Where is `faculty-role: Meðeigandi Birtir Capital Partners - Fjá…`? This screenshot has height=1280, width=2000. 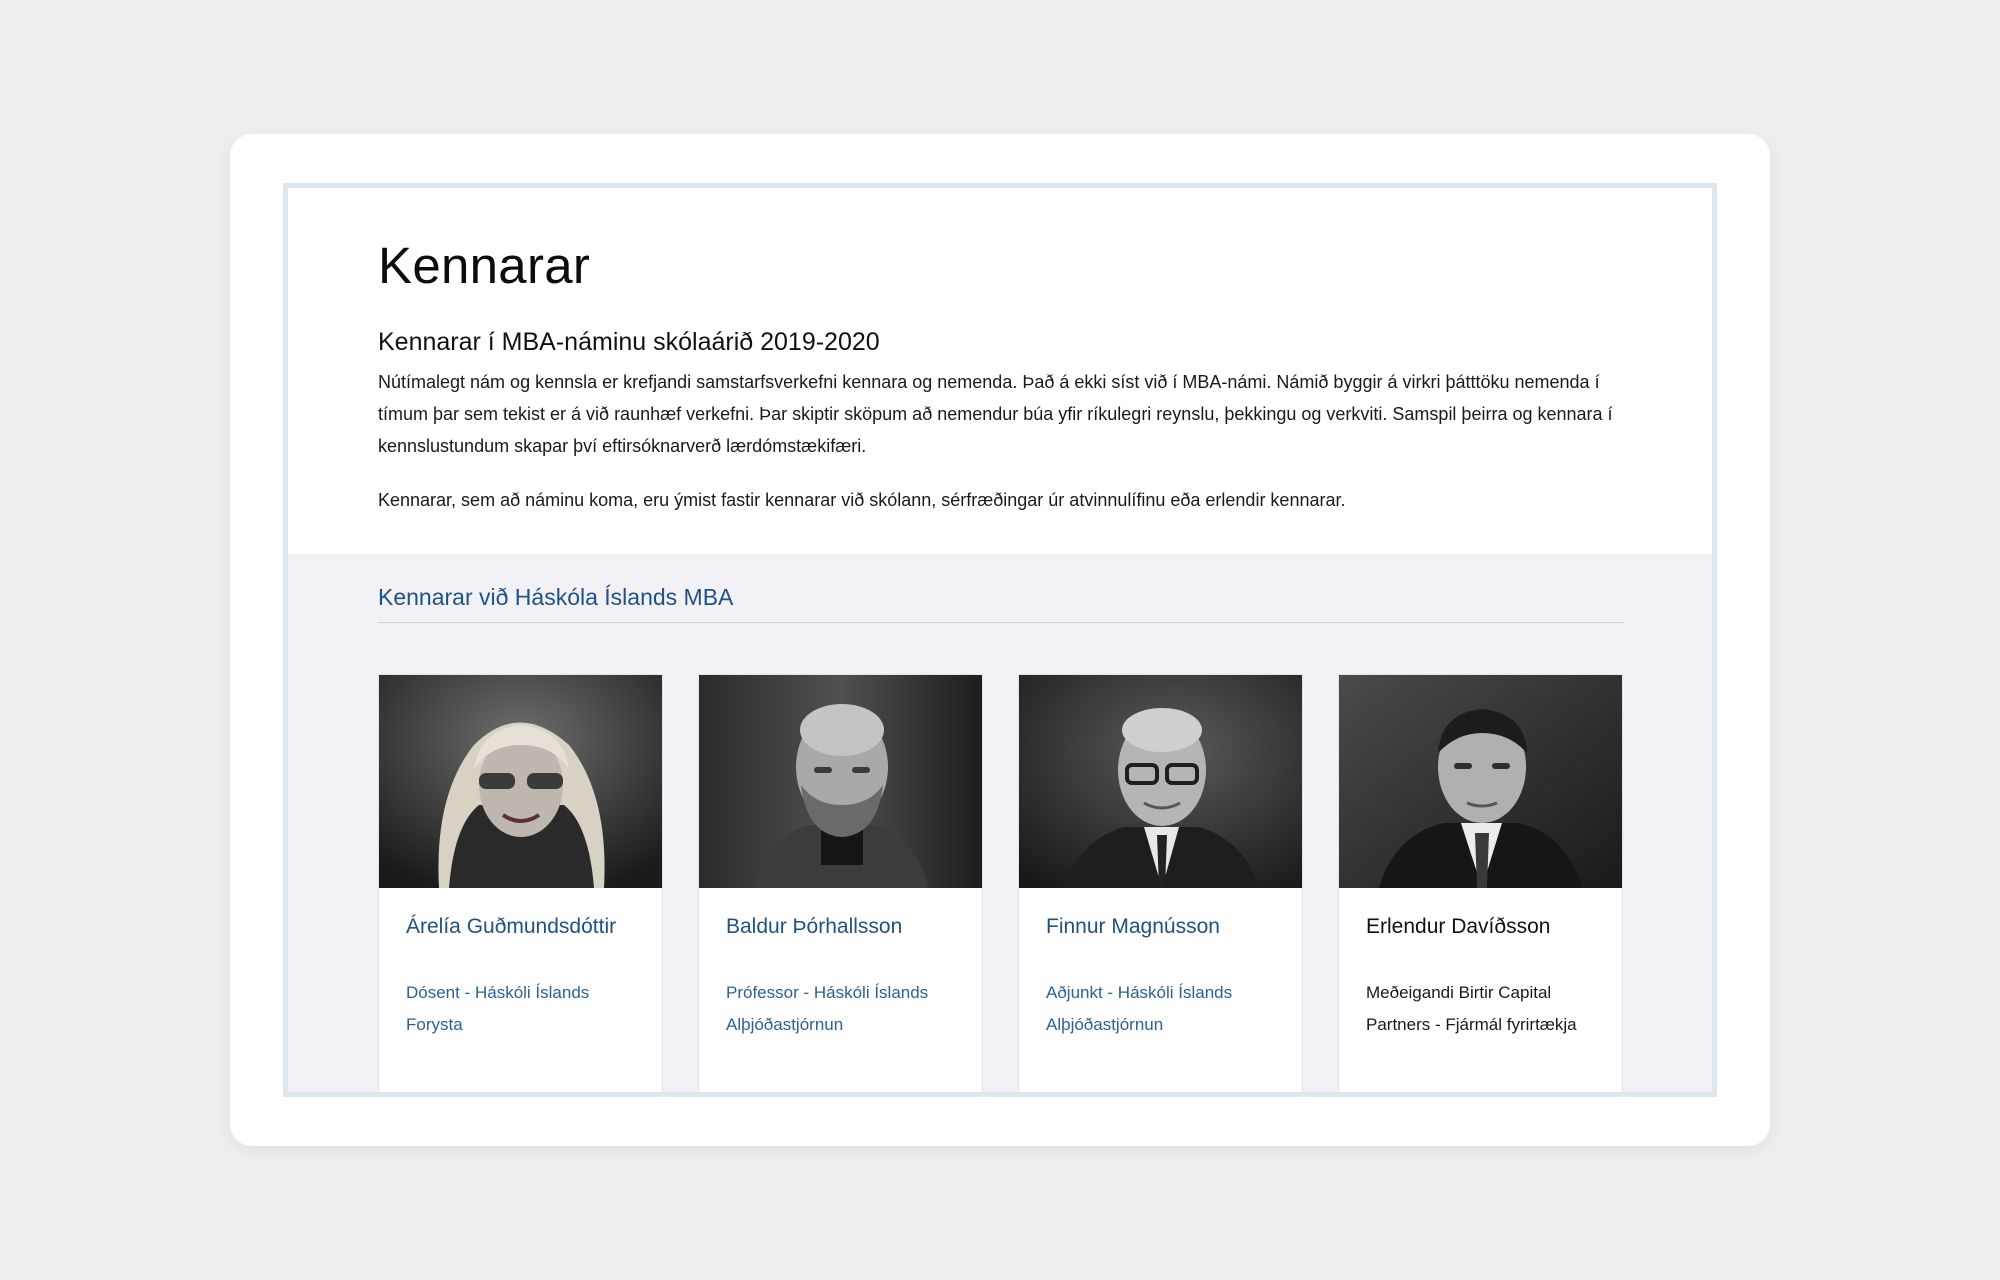 faculty-role: Meðeigandi Birtir Capital Partners - Fjá… is located at coordinates (1488, 1009).